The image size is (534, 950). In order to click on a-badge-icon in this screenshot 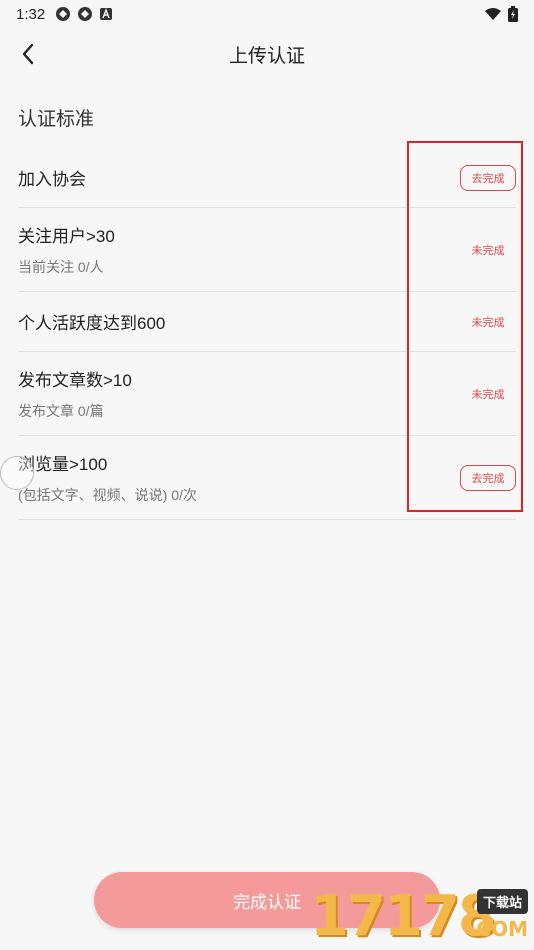, I will do `click(106, 14)`.